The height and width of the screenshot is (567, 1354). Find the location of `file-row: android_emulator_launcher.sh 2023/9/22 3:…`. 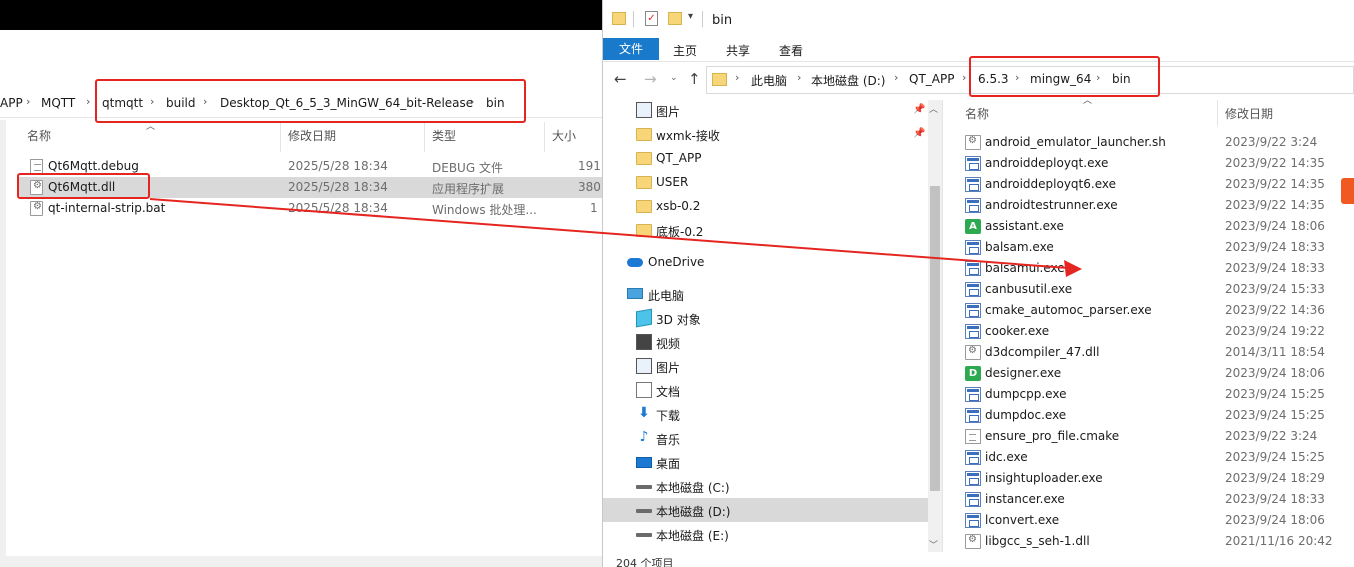

file-row: android_emulator_launcher.sh 2023/9/22 3:… is located at coordinates (1157, 142).